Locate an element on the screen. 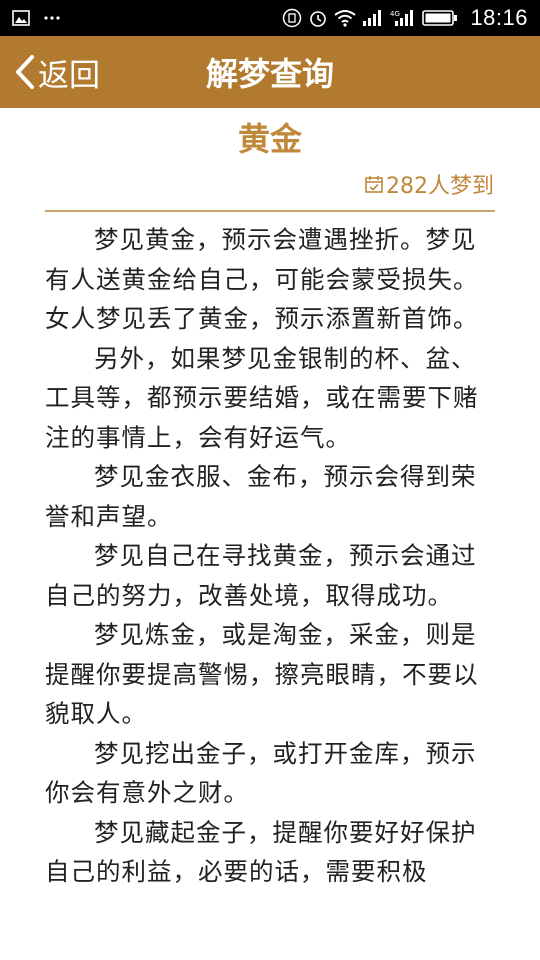  article-paragraph: 梦见挖出金子，或打开金库，预示你会有意外之财。 is located at coordinates (261, 773).